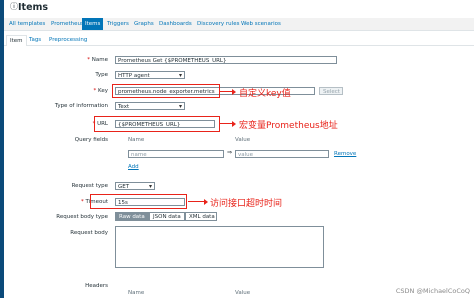 This screenshot has height=298, width=474. I want to click on page-header: ⓘ Items, so click(239, 8).